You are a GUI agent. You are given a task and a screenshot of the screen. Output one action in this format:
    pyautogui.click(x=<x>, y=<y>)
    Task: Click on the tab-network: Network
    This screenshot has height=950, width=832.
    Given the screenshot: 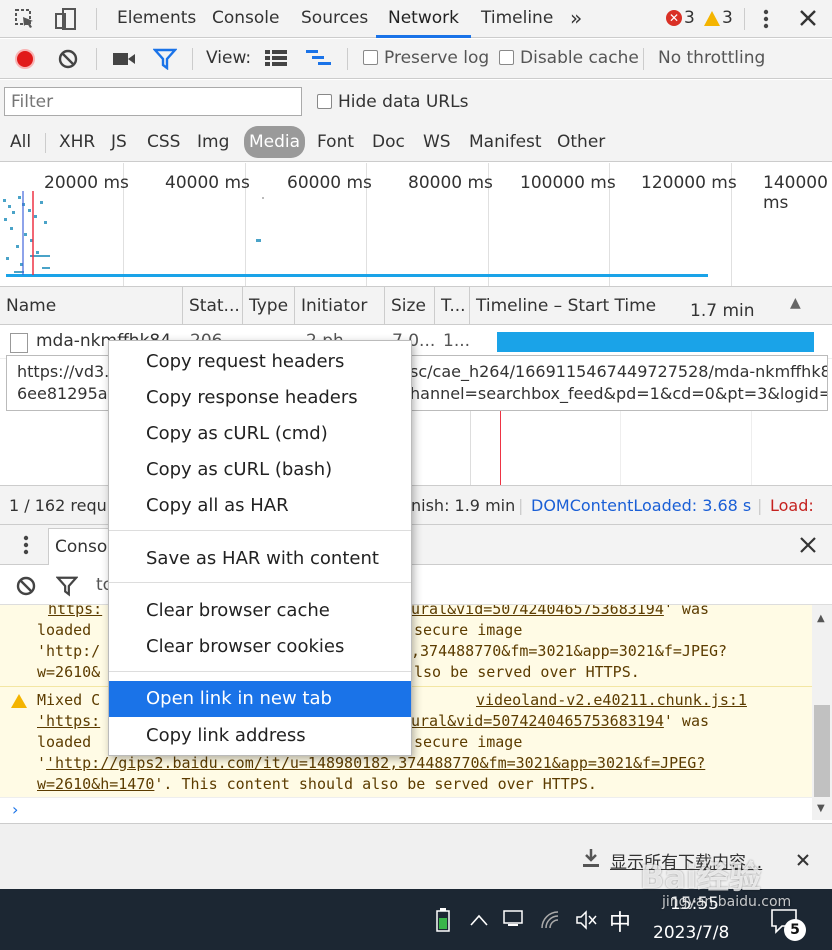 What is the action you would take?
    pyautogui.click(x=423, y=19)
    